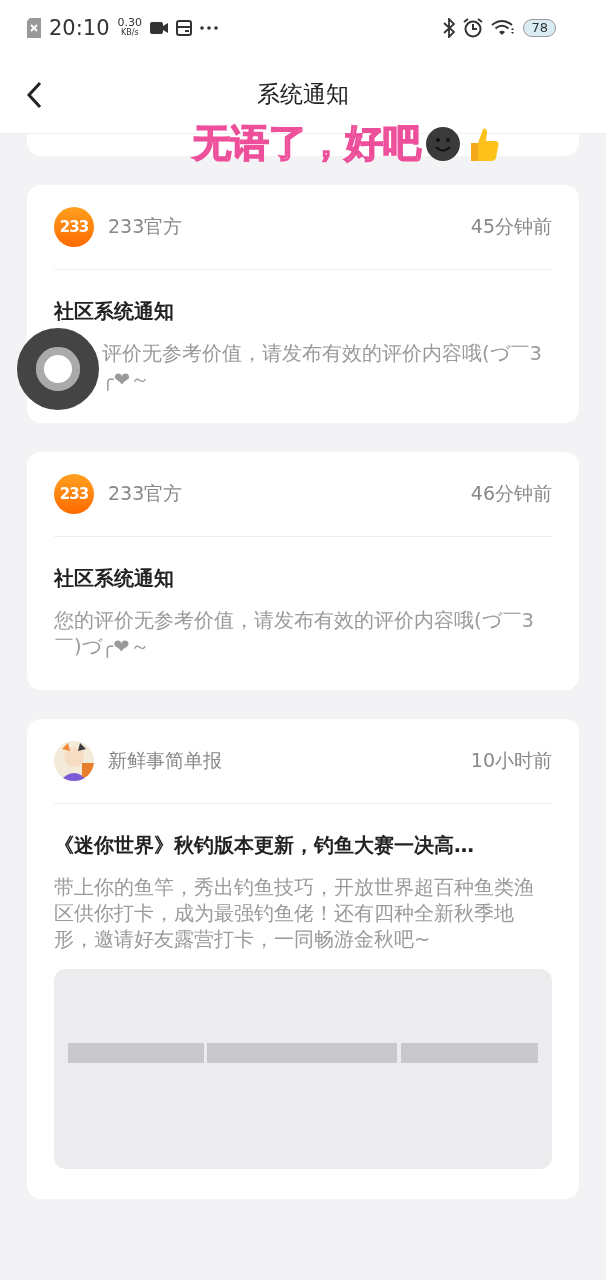  I want to click on notification-text: ╭❤～, so click(126, 380).